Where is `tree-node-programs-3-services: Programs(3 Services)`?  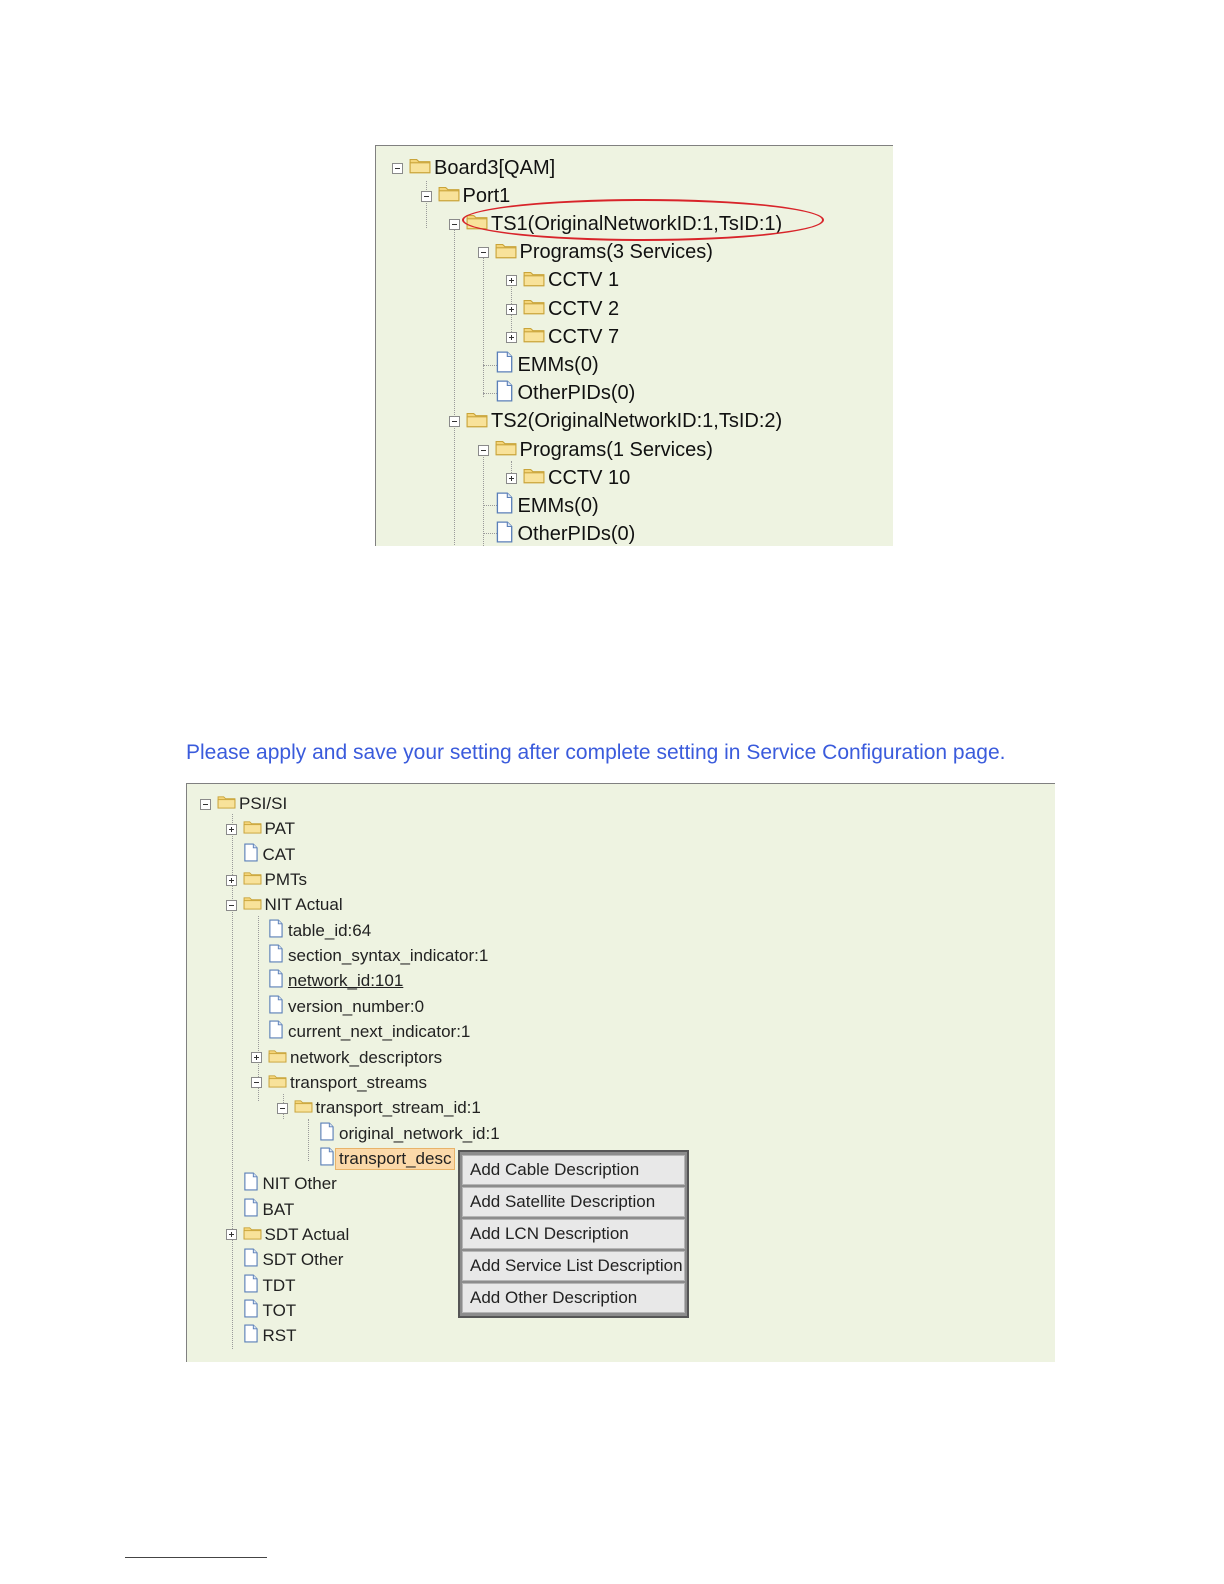
tree-node-programs-3-services: Programs(3 Services) is located at coordinates (595, 253).